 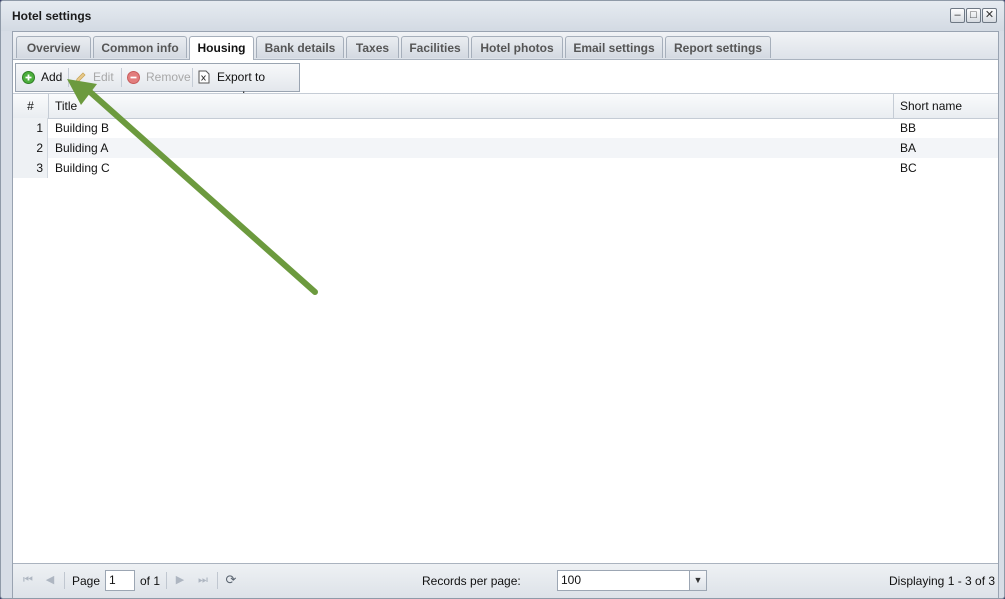 What do you see at coordinates (82, 148) in the screenshot?
I see `row-title: Buliding A` at bounding box center [82, 148].